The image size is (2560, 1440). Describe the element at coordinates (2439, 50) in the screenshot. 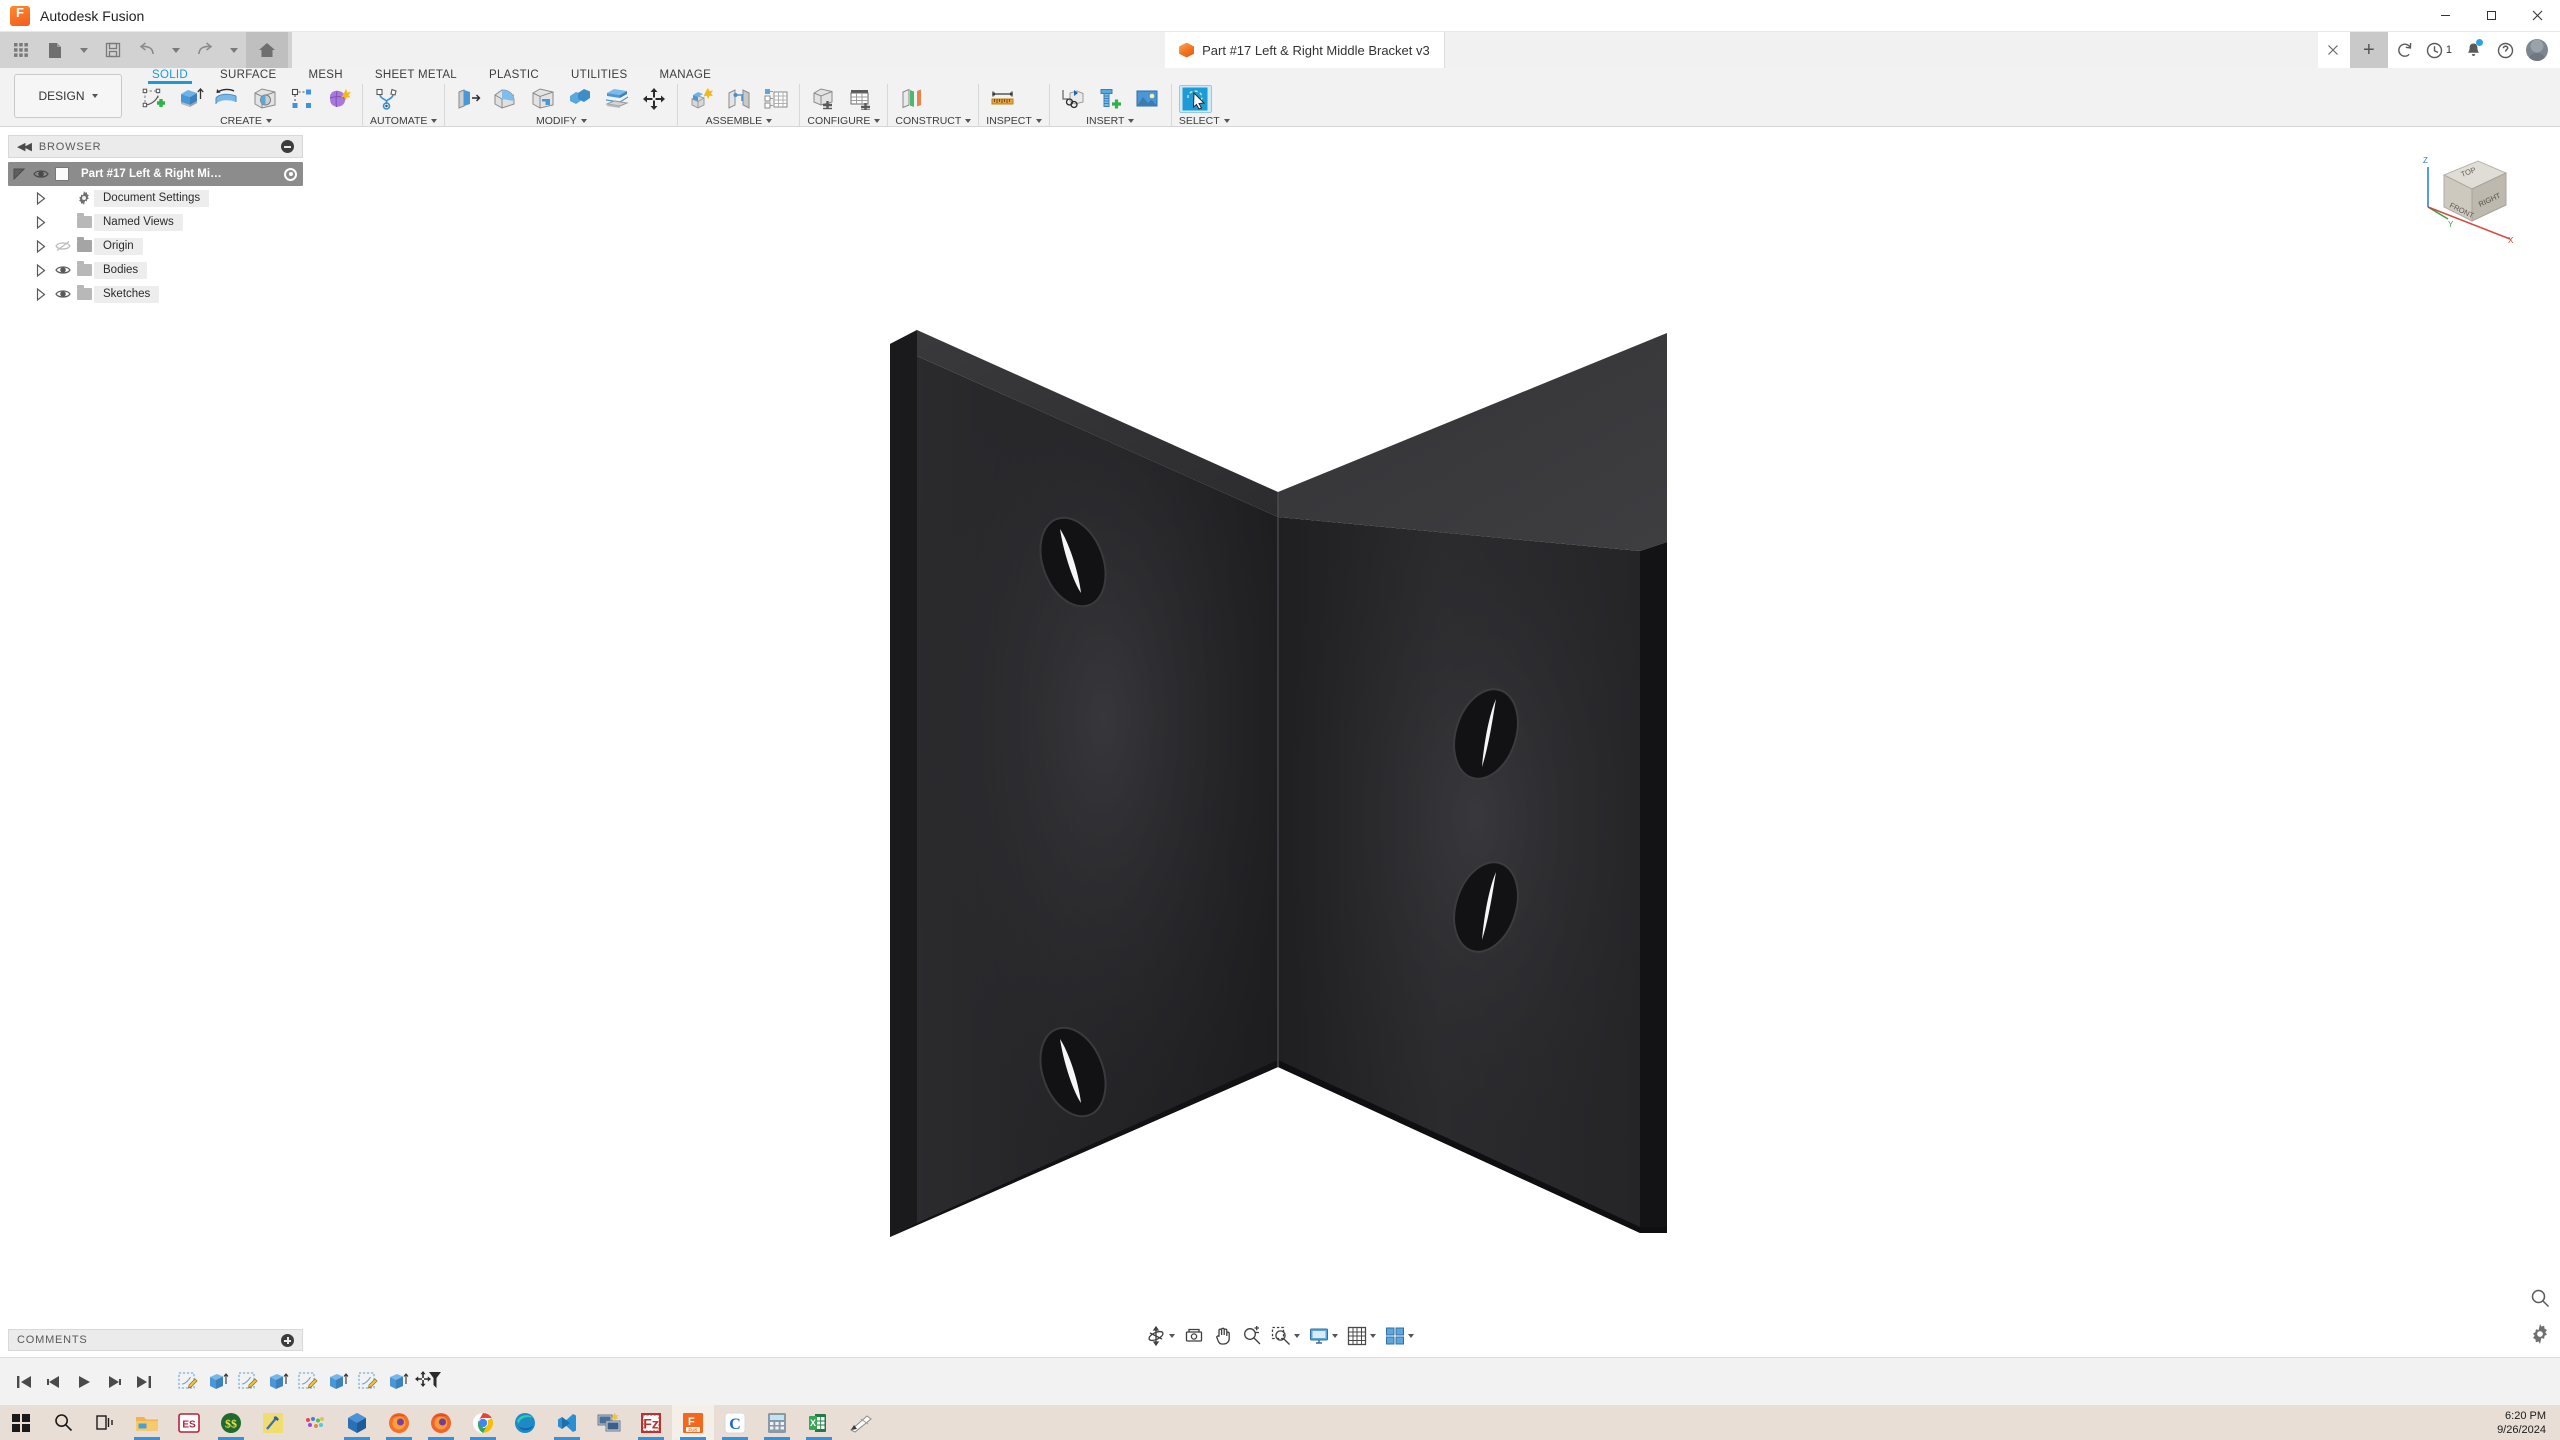

I see `version-history-icon: 1` at that location.